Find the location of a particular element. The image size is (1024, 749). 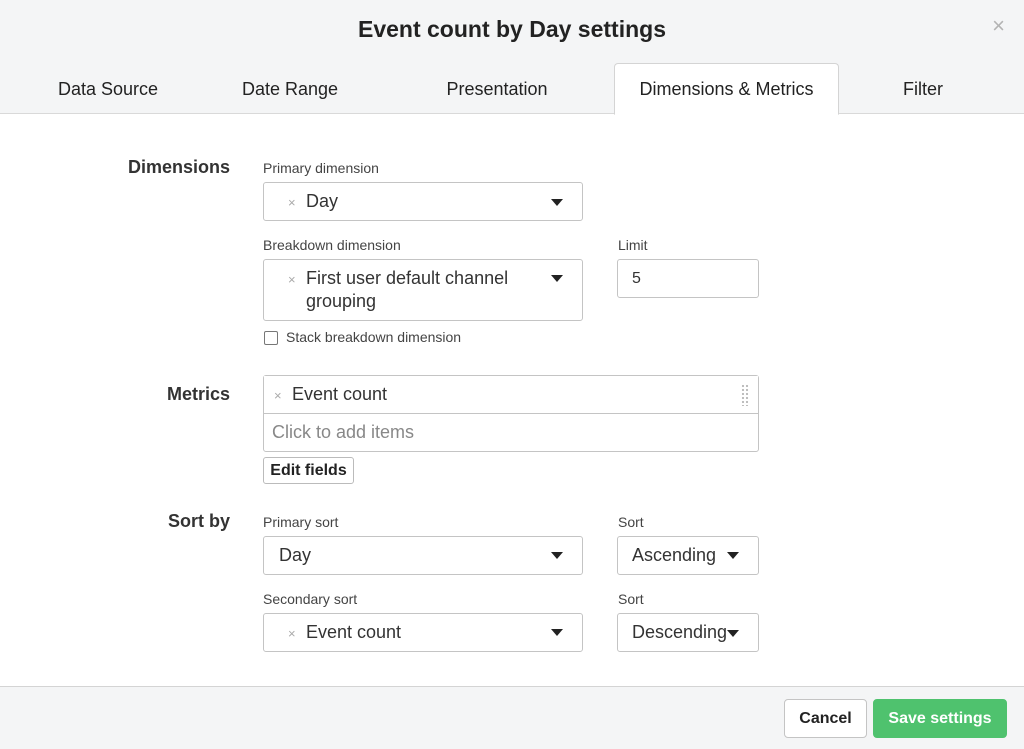

stack-breakdown-label: Stack breakdown dimension is located at coordinates (374, 337).